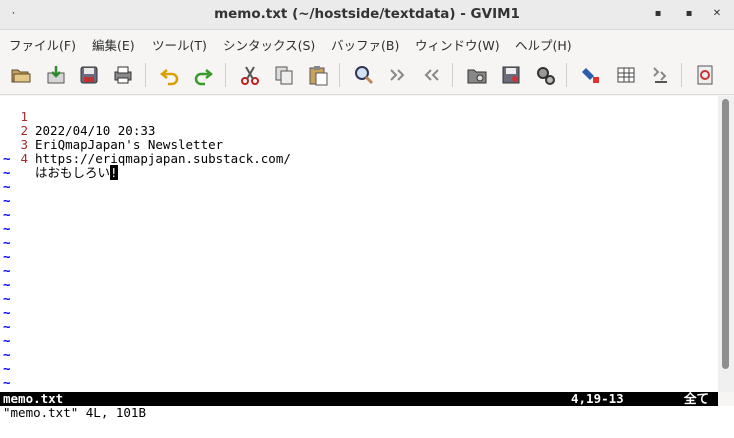 The image size is (734, 438). What do you see at coordinates (163, 159) in the screenshot?
I see `line-text: https://eriqmapjapan.substack.com/` at bounding box center [163, 159].